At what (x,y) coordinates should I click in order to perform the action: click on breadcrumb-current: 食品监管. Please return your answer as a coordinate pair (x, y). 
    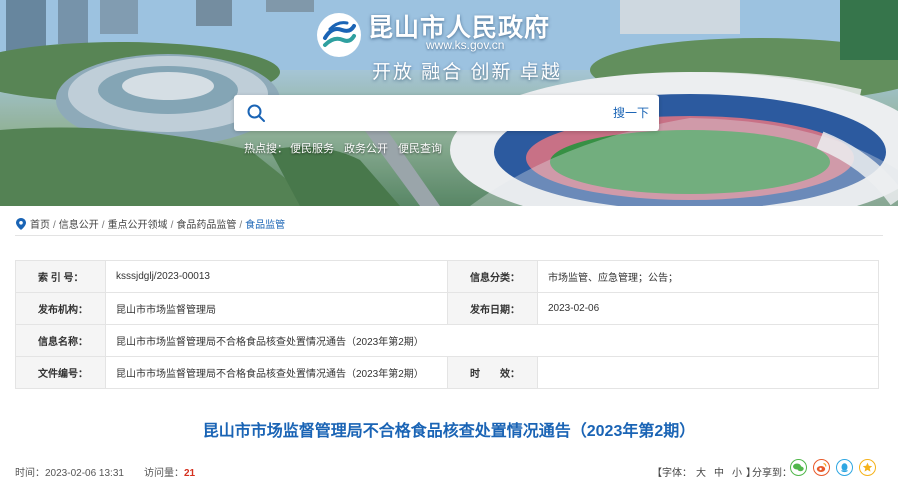
    Looking at the image, I should click on (265, 225).